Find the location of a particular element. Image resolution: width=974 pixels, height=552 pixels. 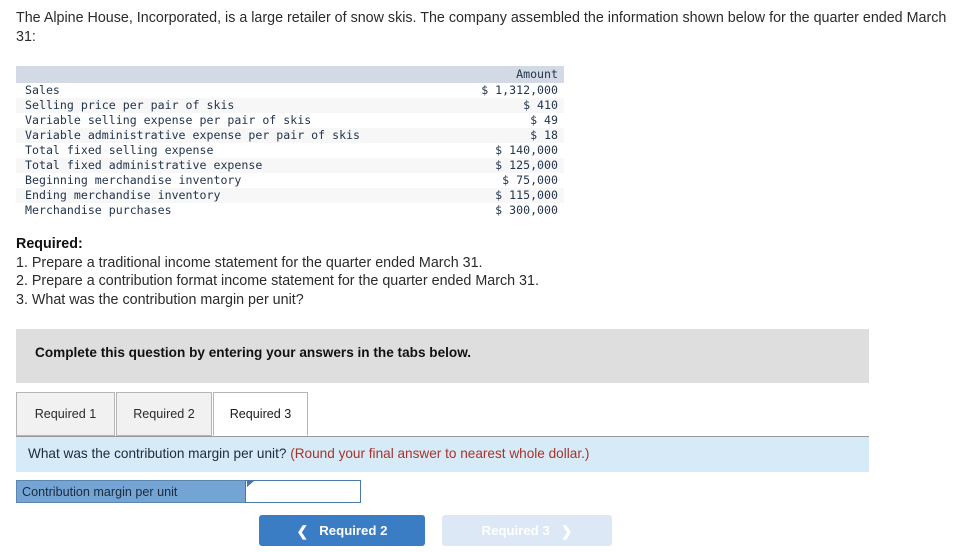

prev-button-label: Required 2 is located at coordinates (353, 530).